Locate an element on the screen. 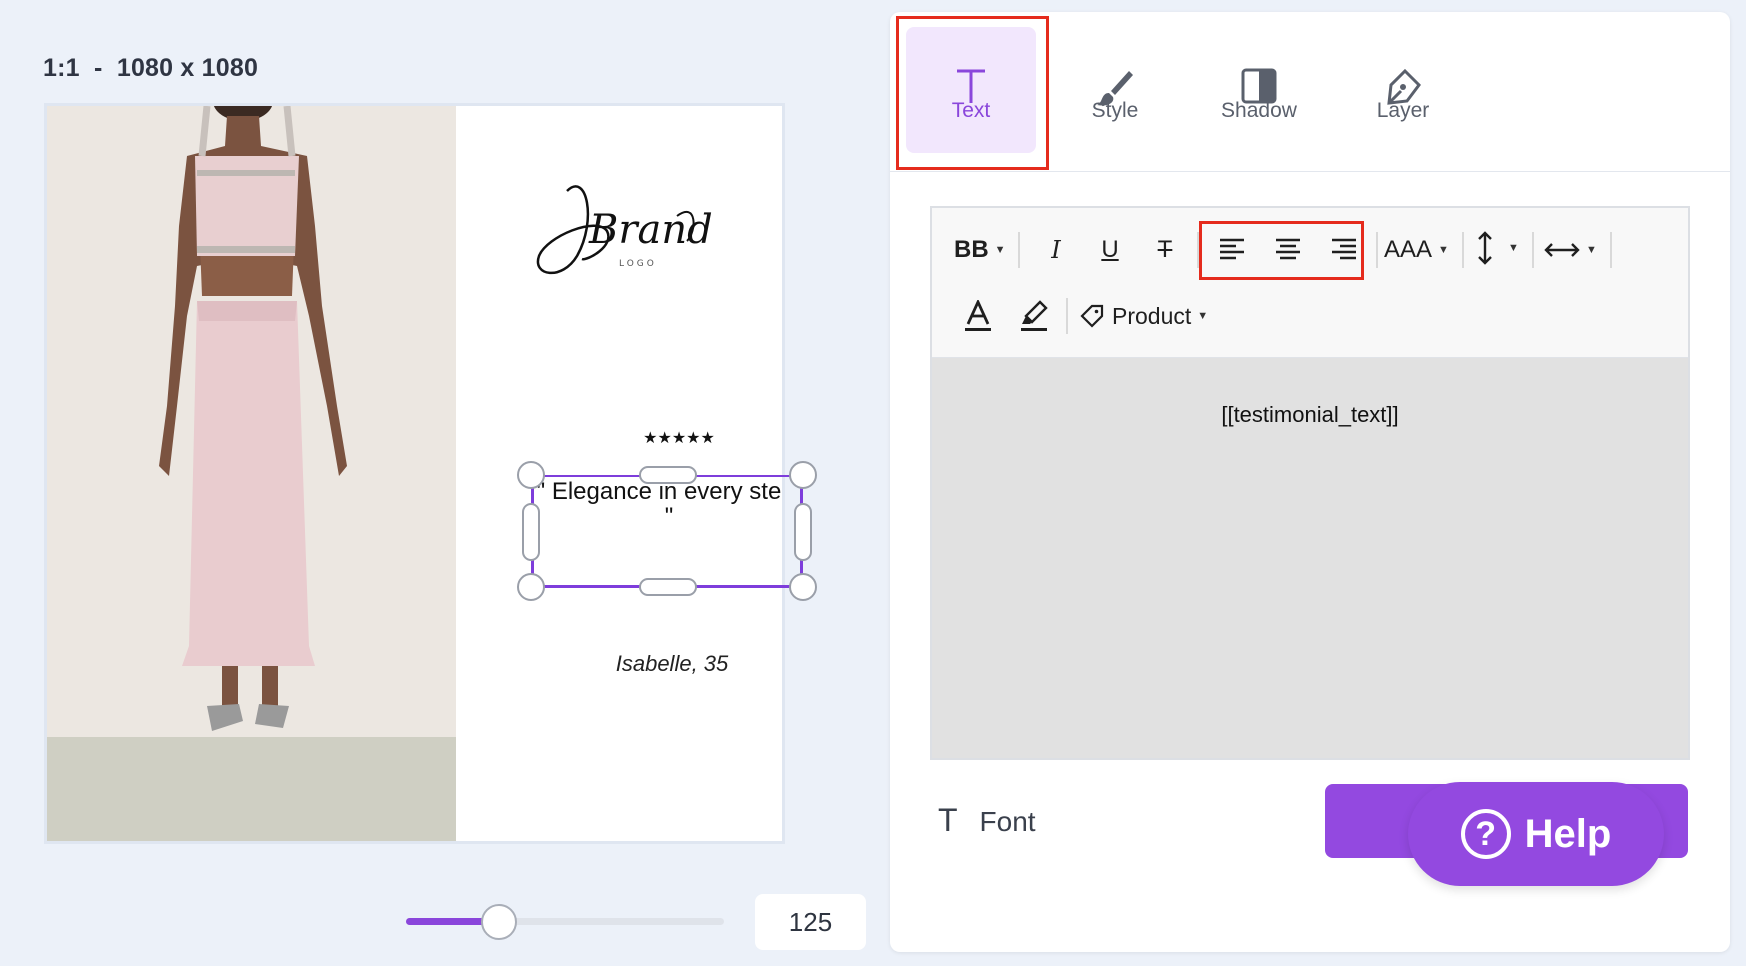  font-label: Font is located at coordinates (1007, 821).